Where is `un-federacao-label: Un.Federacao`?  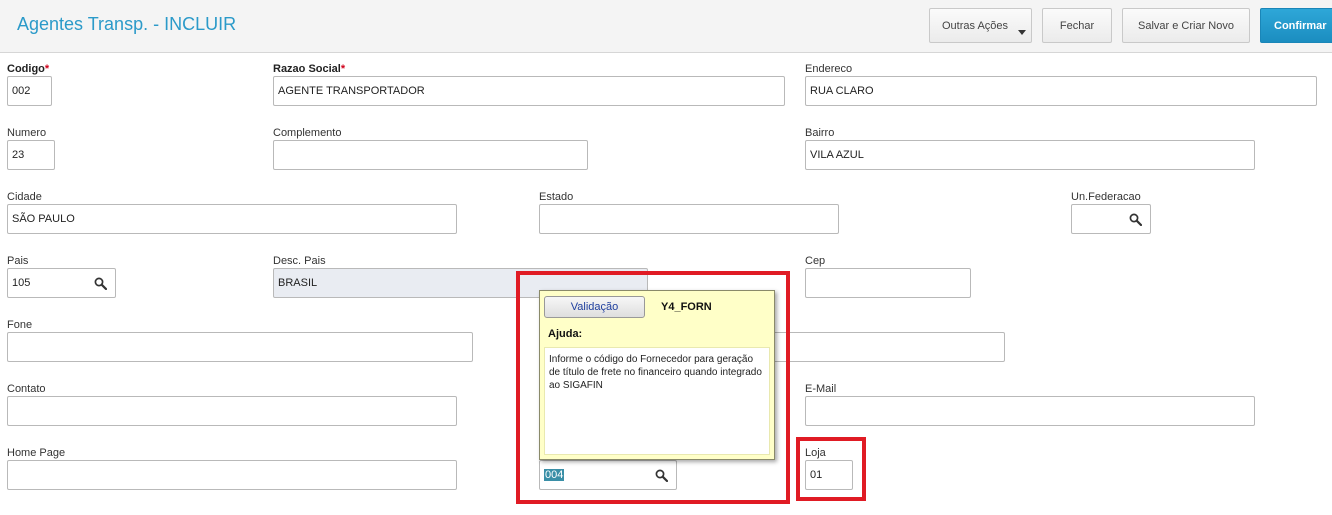 un-federacao-label: Un.Federacao is located at coordinates (1106, 197).